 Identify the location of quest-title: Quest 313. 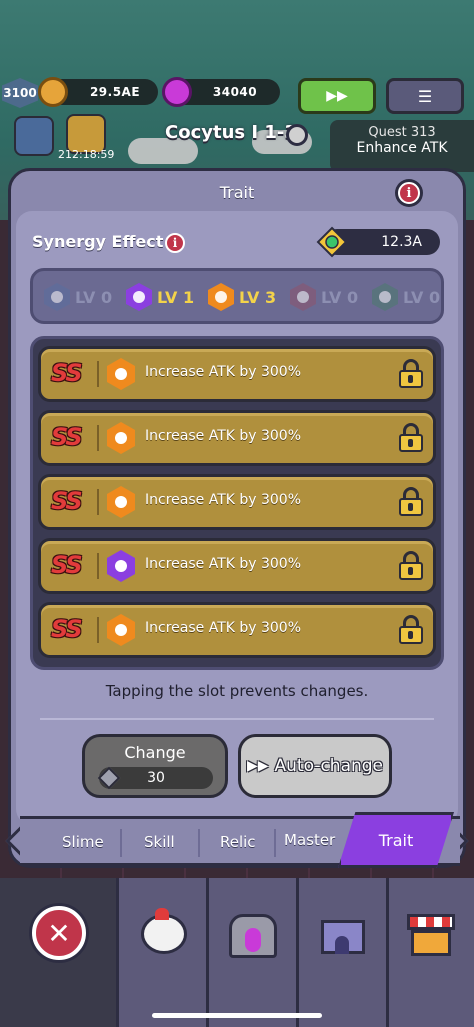
(402, 132).